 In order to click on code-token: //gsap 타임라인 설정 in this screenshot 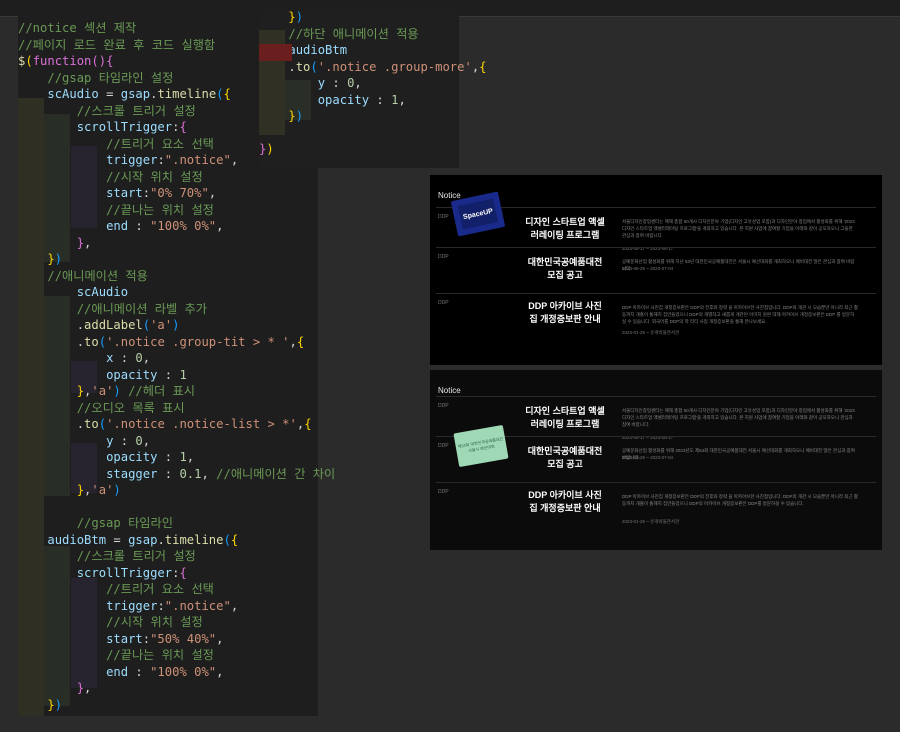, I will do `click(110, 77)`.